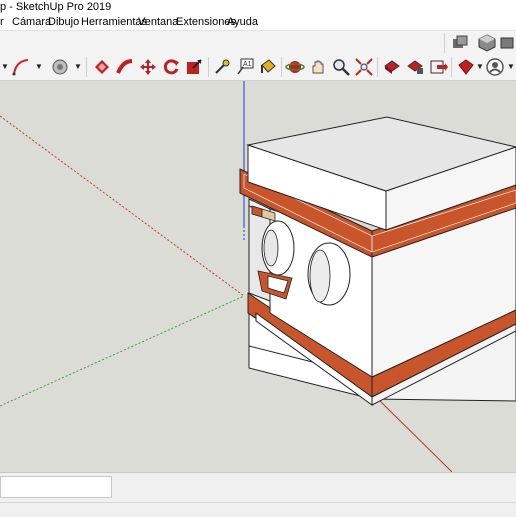 Image resolution: width=516 pixels, height=517 pixels. I want to click on title-bar: p - SketchUp Pro 2019, so click(258, 7).